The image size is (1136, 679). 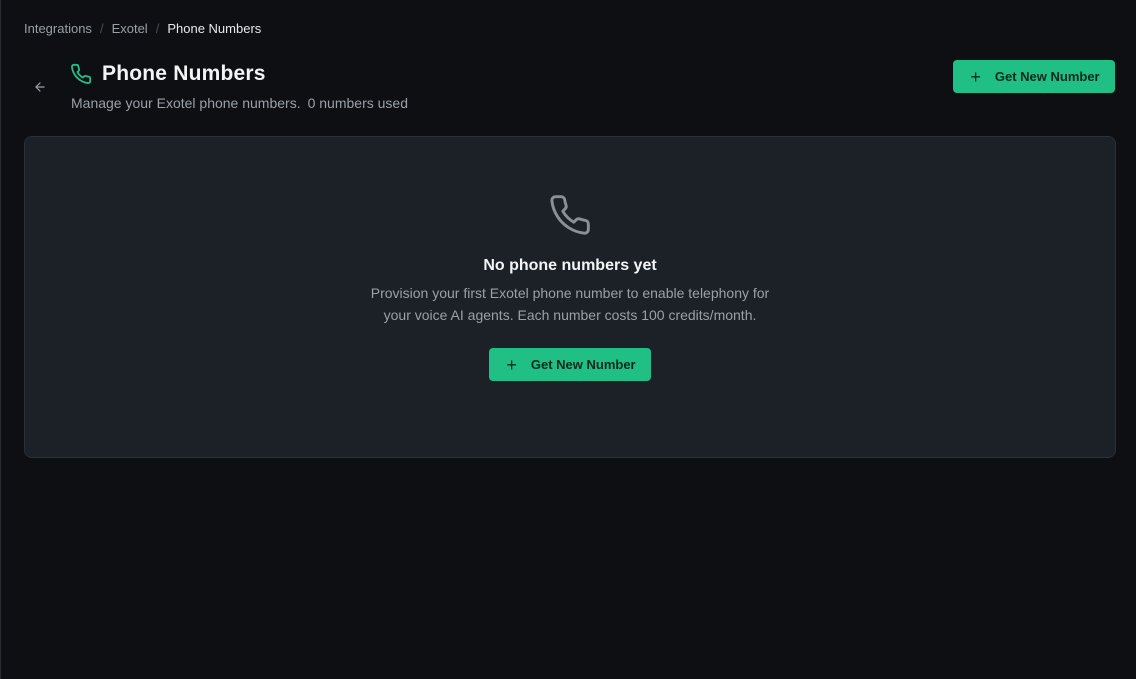 I want to click on arrow-left-icon, so click(x=40, y=87).